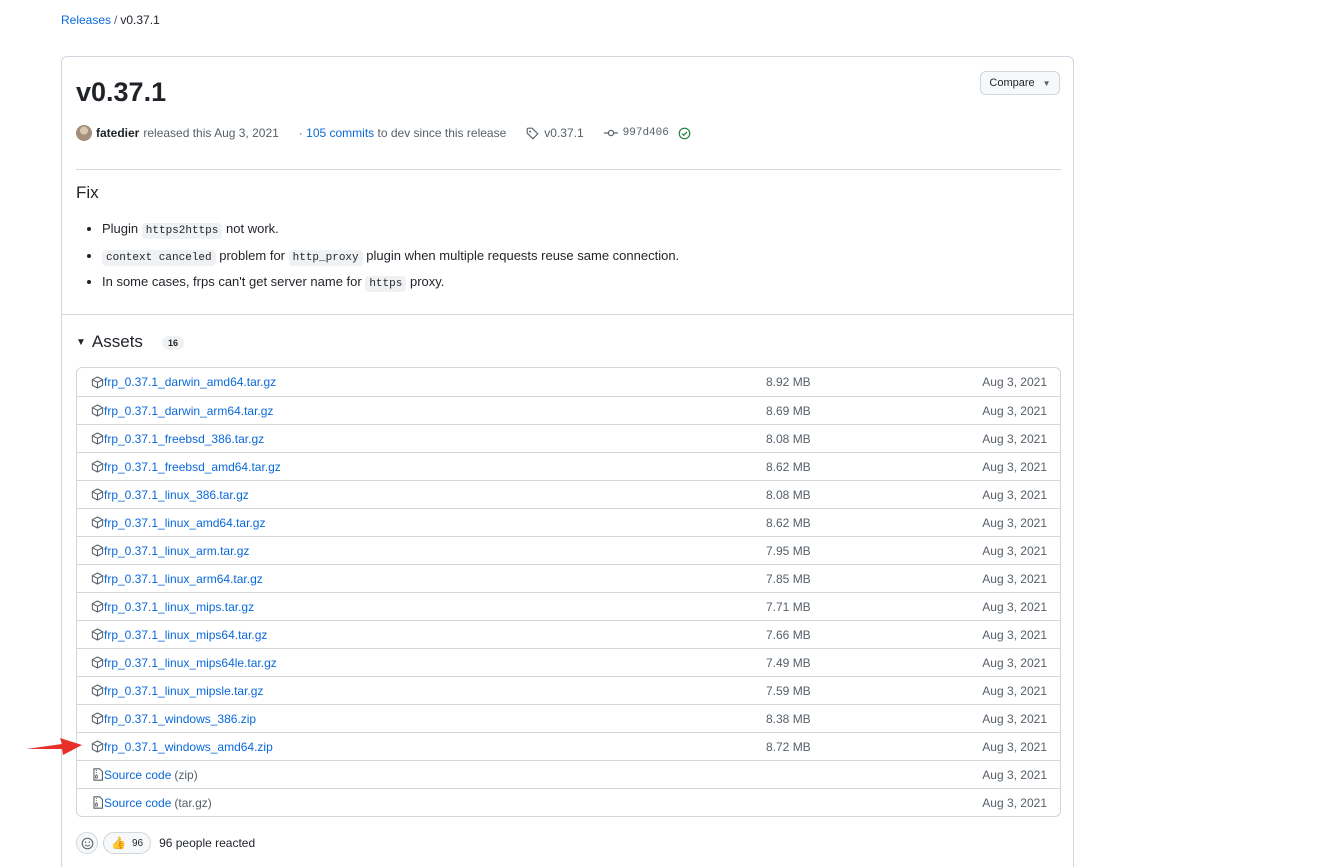 The width and height of the screenshot is (1319, 867). I want to click on section-divider, so click(568, 169).